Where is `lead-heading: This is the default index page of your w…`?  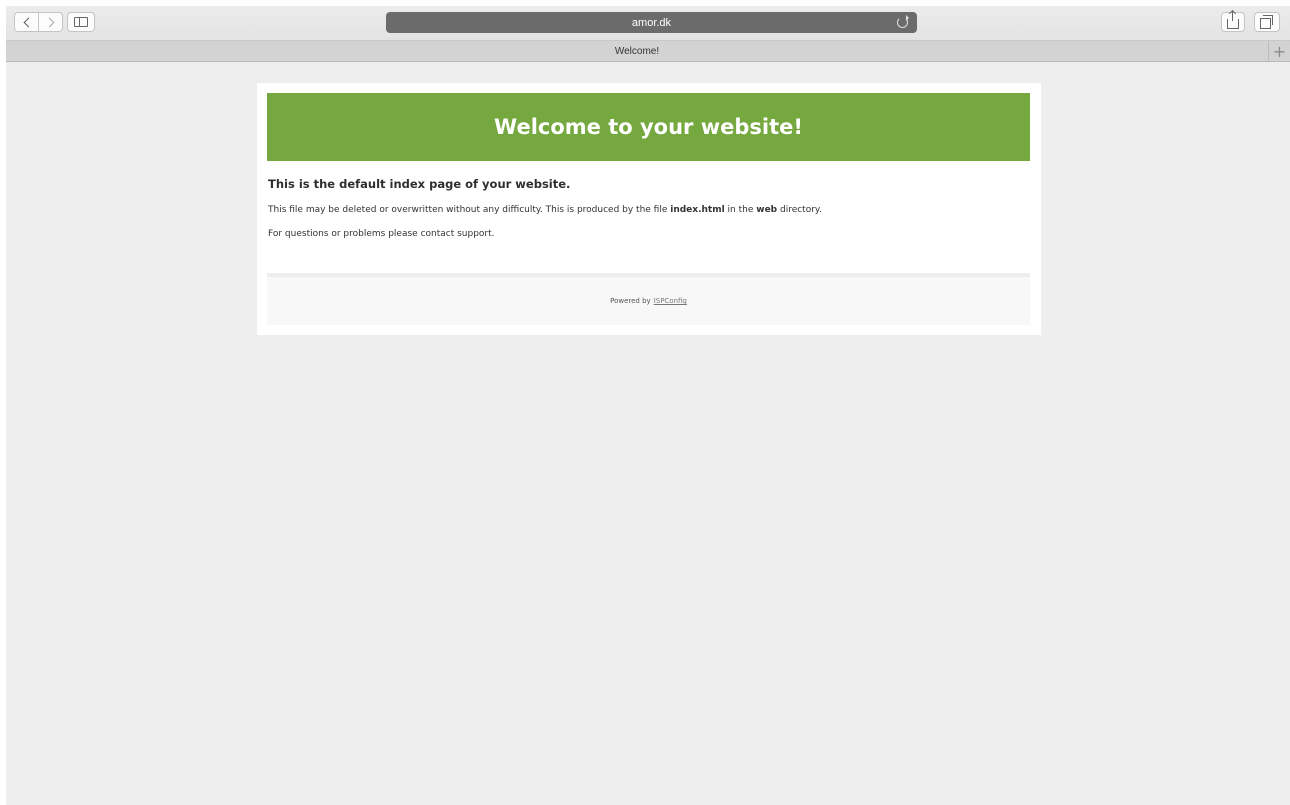 lead-heading: This is the default index page of your w… is located at coordinates (419, 184).